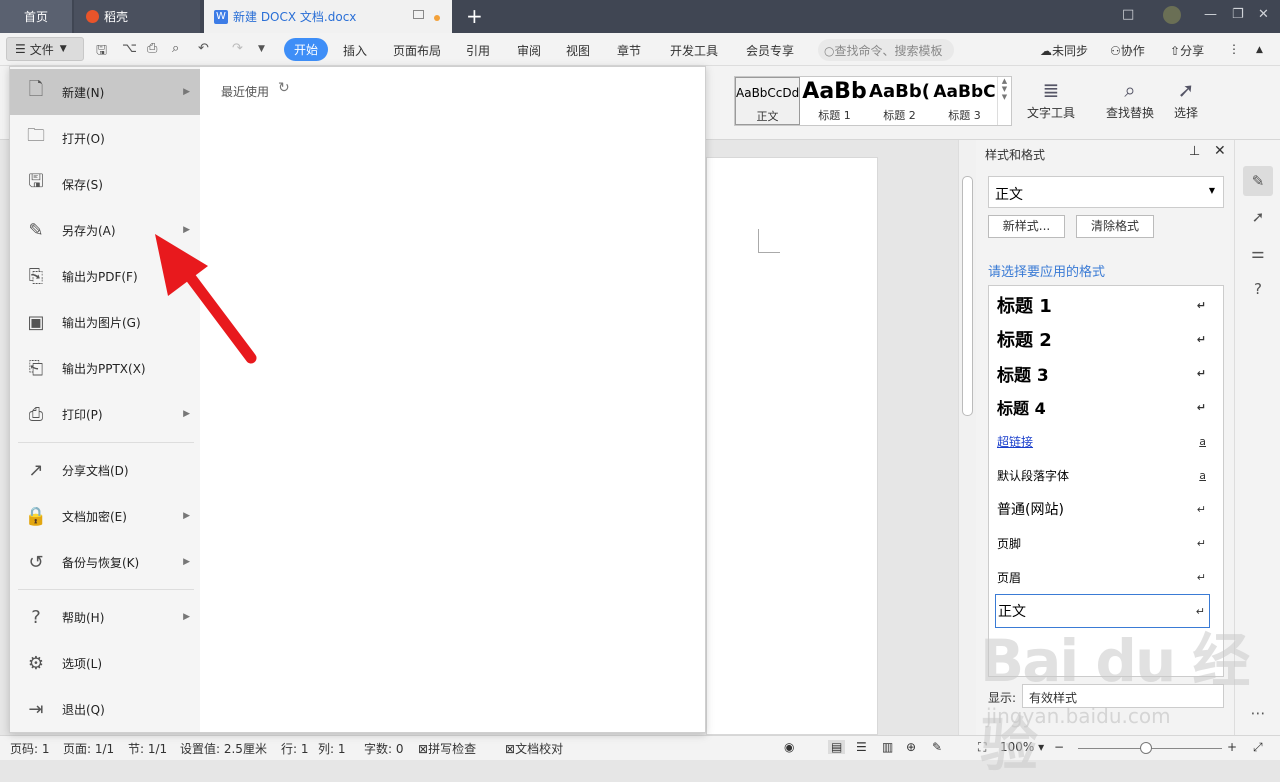  What do you see at coordinates (1128, 14) in the screenshot?
I see `window-count-icon: □` at bounding box center [1128, 14].